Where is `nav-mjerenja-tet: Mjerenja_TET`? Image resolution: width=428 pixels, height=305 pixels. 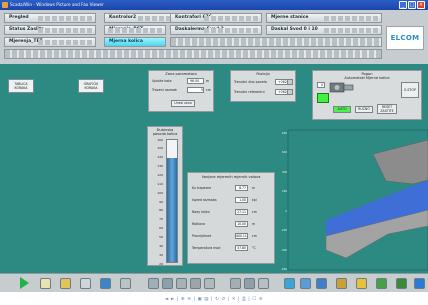 nav-mjerenja-tet: Mjerenja_TET is located at coordinates (50, 42).